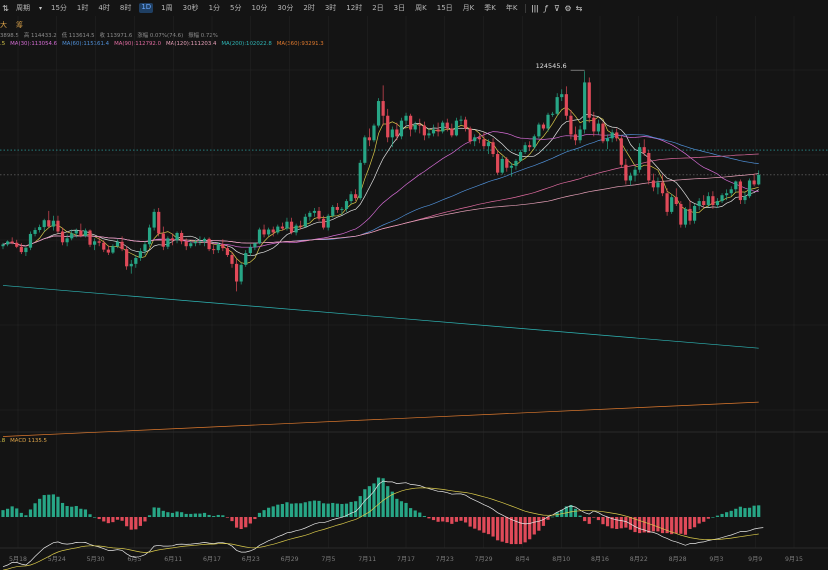 This screenshot has width=828, height=570. Describe the element at coordinates (18, 559) in the screenshot. I see `x-tick-label: 5月18` at that location.